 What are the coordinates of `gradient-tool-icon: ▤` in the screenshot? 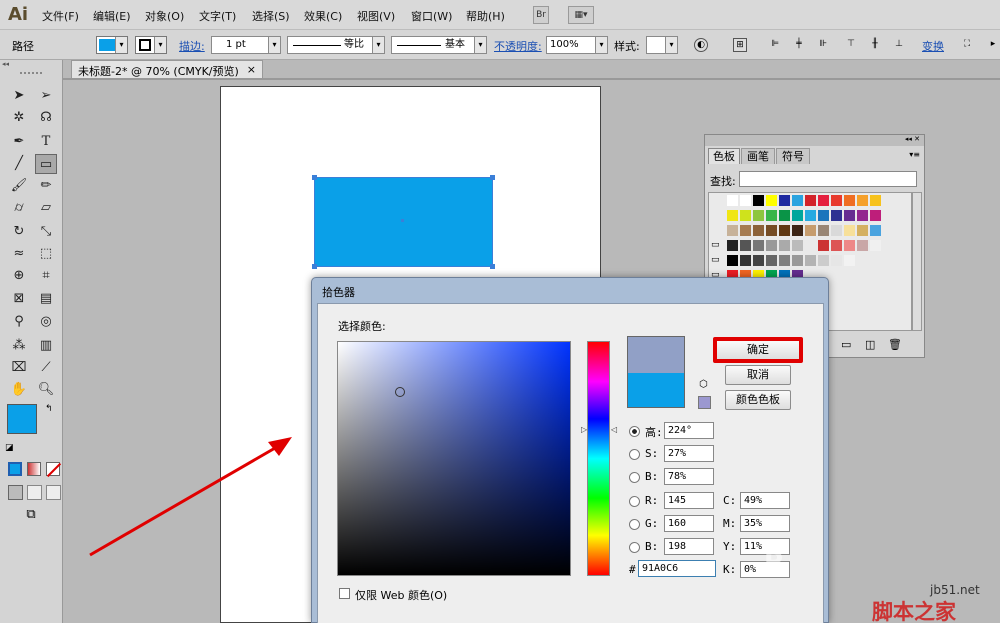 It's located at (46, 299).